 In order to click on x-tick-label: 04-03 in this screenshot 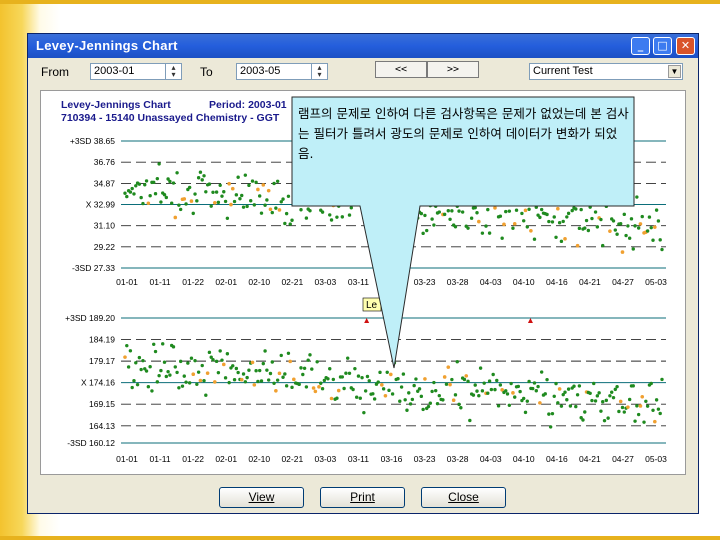, I will do `click(491, 282)`.